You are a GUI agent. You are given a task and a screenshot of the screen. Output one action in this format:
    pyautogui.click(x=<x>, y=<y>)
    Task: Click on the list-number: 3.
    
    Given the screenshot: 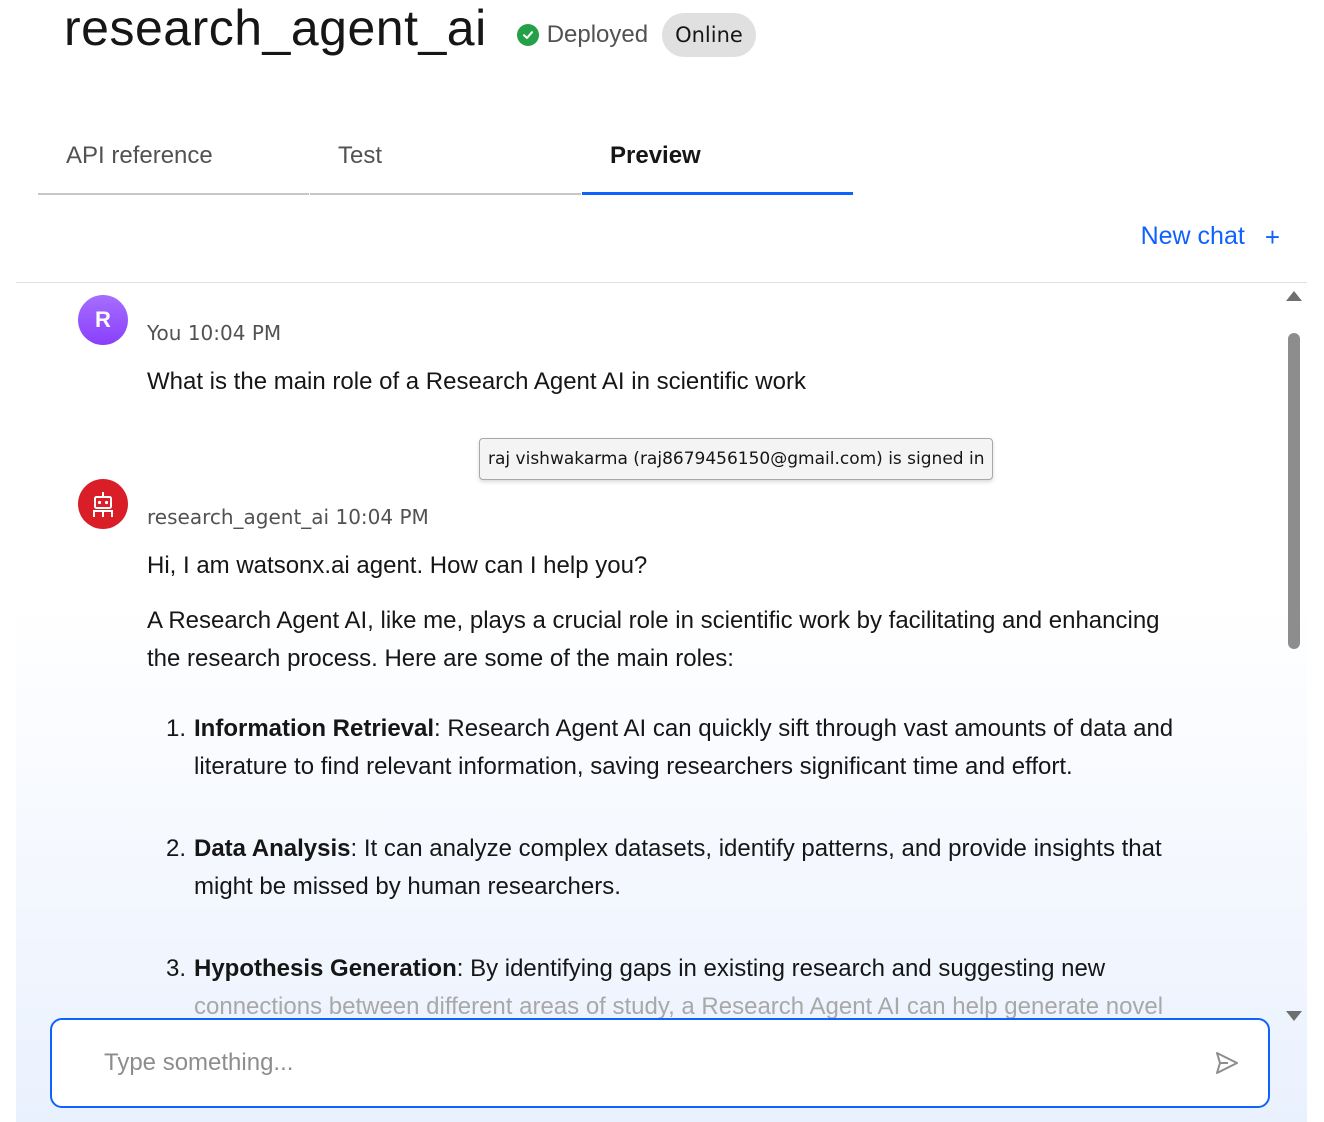 What is the action you would take?
    pyautogui.click(x=176, y=968)
    